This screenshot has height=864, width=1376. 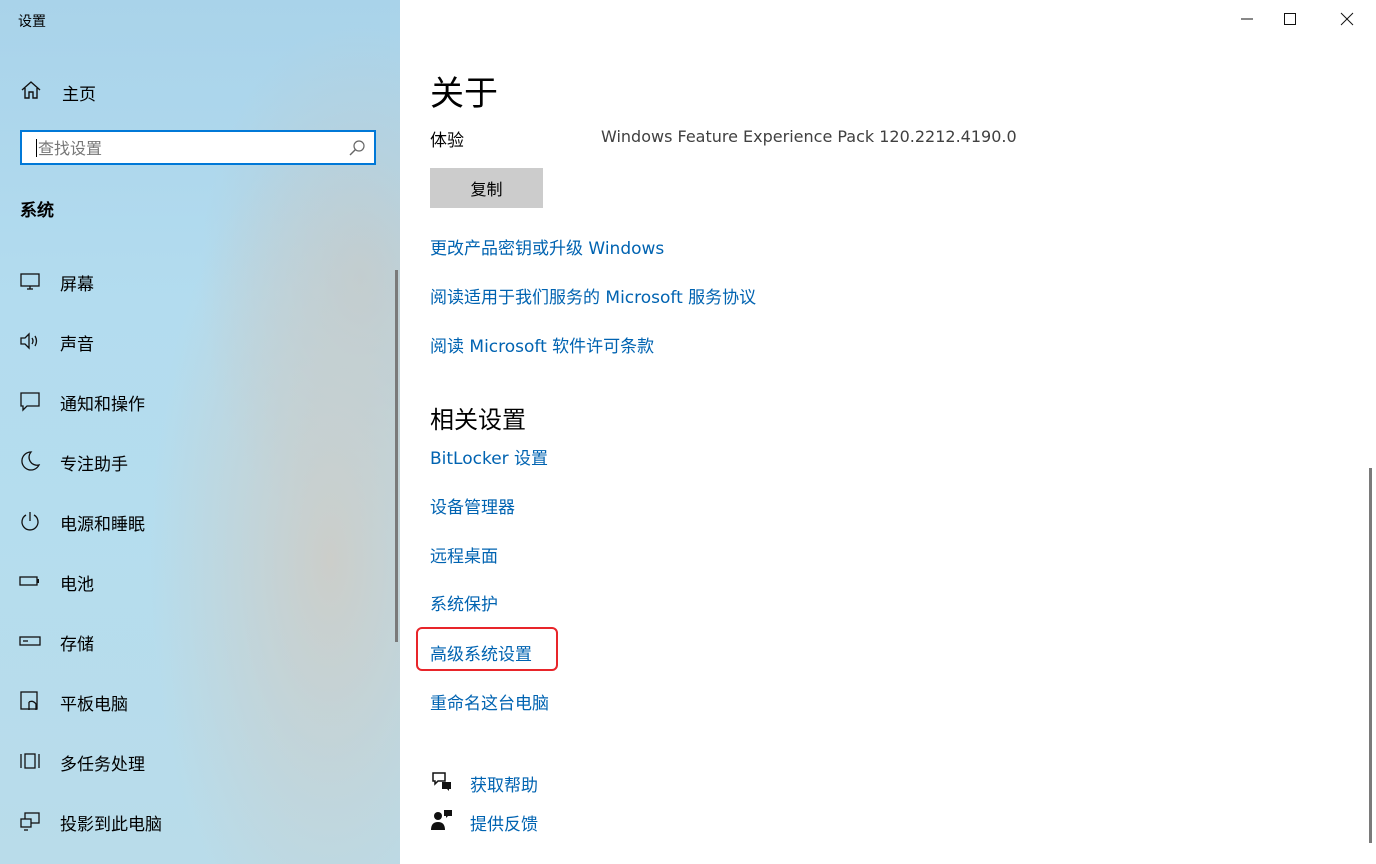 I want to click on sidebar-scrollbar, so click(x=396, y=456).